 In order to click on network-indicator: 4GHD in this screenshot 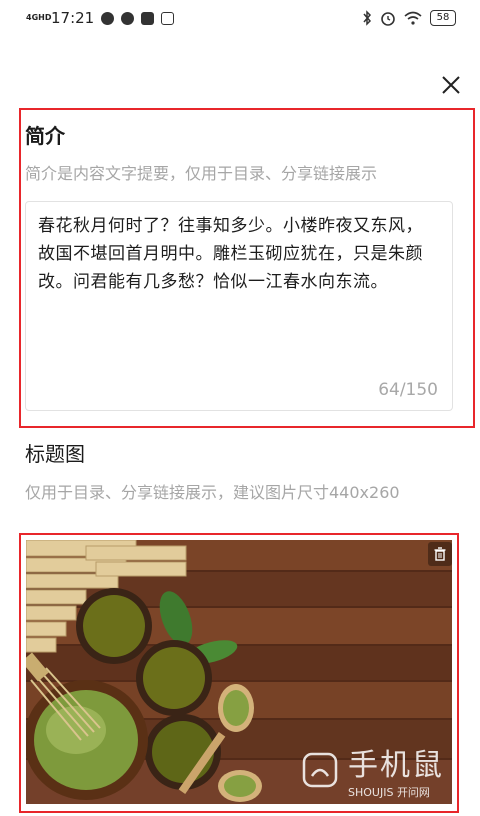, I will do `click(39, 17)`.